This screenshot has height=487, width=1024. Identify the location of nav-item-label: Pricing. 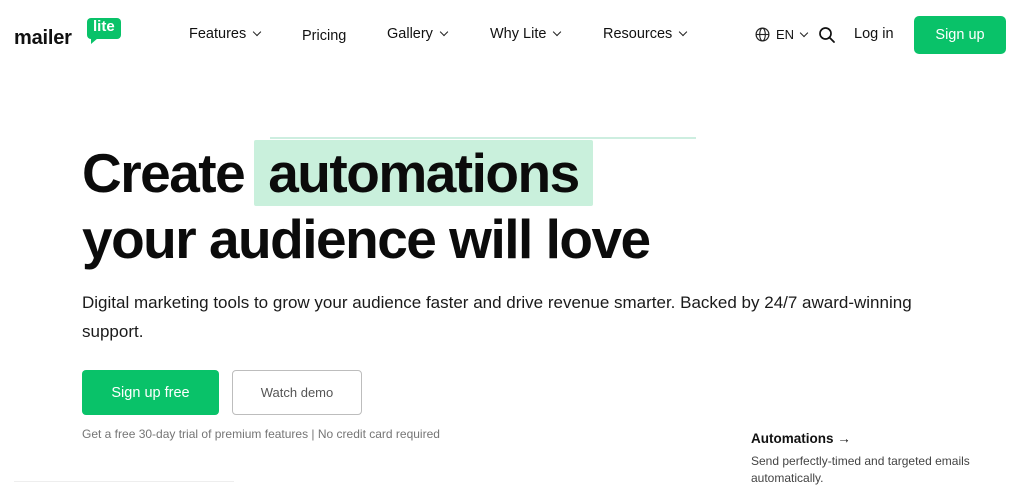
(324, 36).